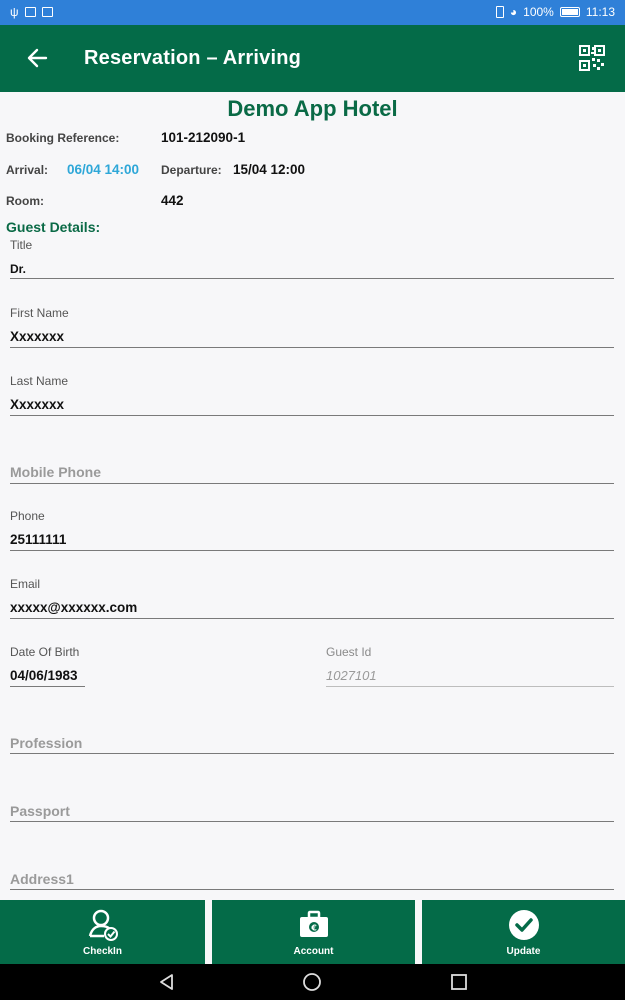  I want to click on system-nav-bar, so click(312, 982).